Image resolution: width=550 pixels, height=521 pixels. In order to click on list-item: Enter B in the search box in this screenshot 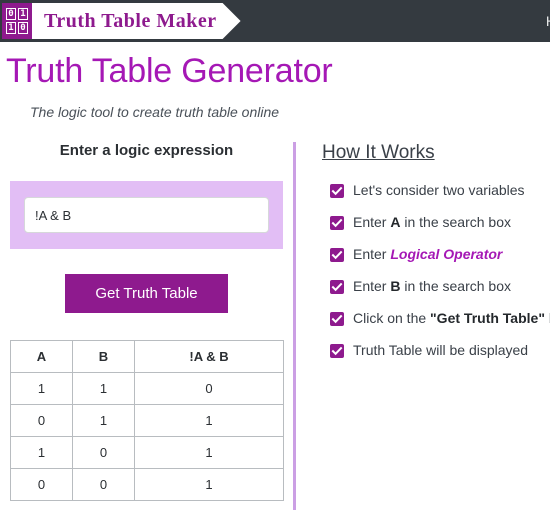, I will do `click(440, 286)`.